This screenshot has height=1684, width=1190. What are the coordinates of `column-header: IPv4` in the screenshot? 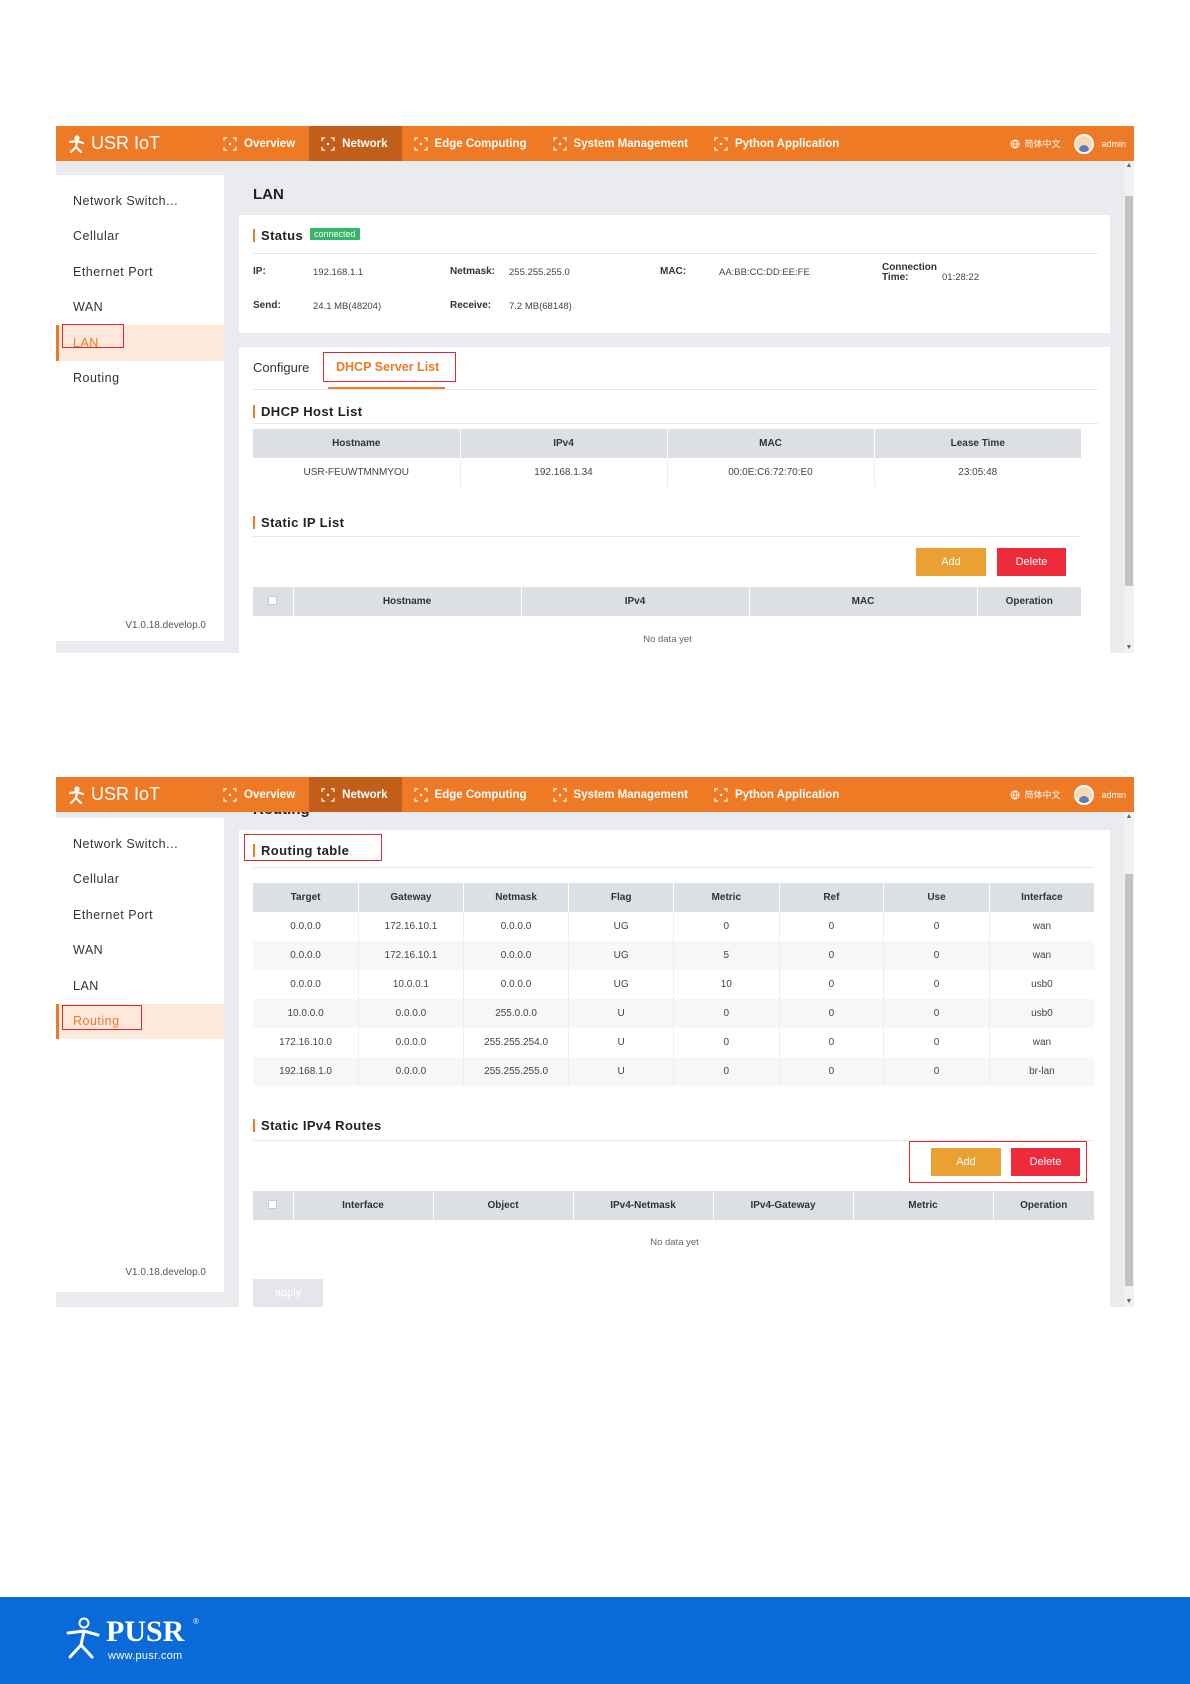 It's located at (564, 443).